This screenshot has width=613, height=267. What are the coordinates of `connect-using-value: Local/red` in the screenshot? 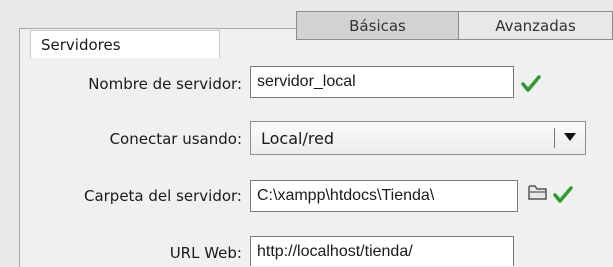 It's located at (298, 138).